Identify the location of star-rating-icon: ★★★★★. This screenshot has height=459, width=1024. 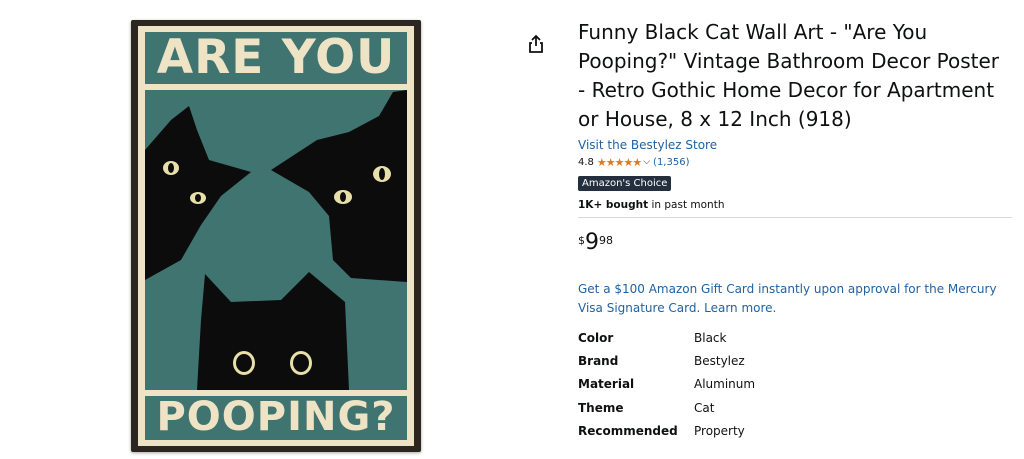
(619, 162).